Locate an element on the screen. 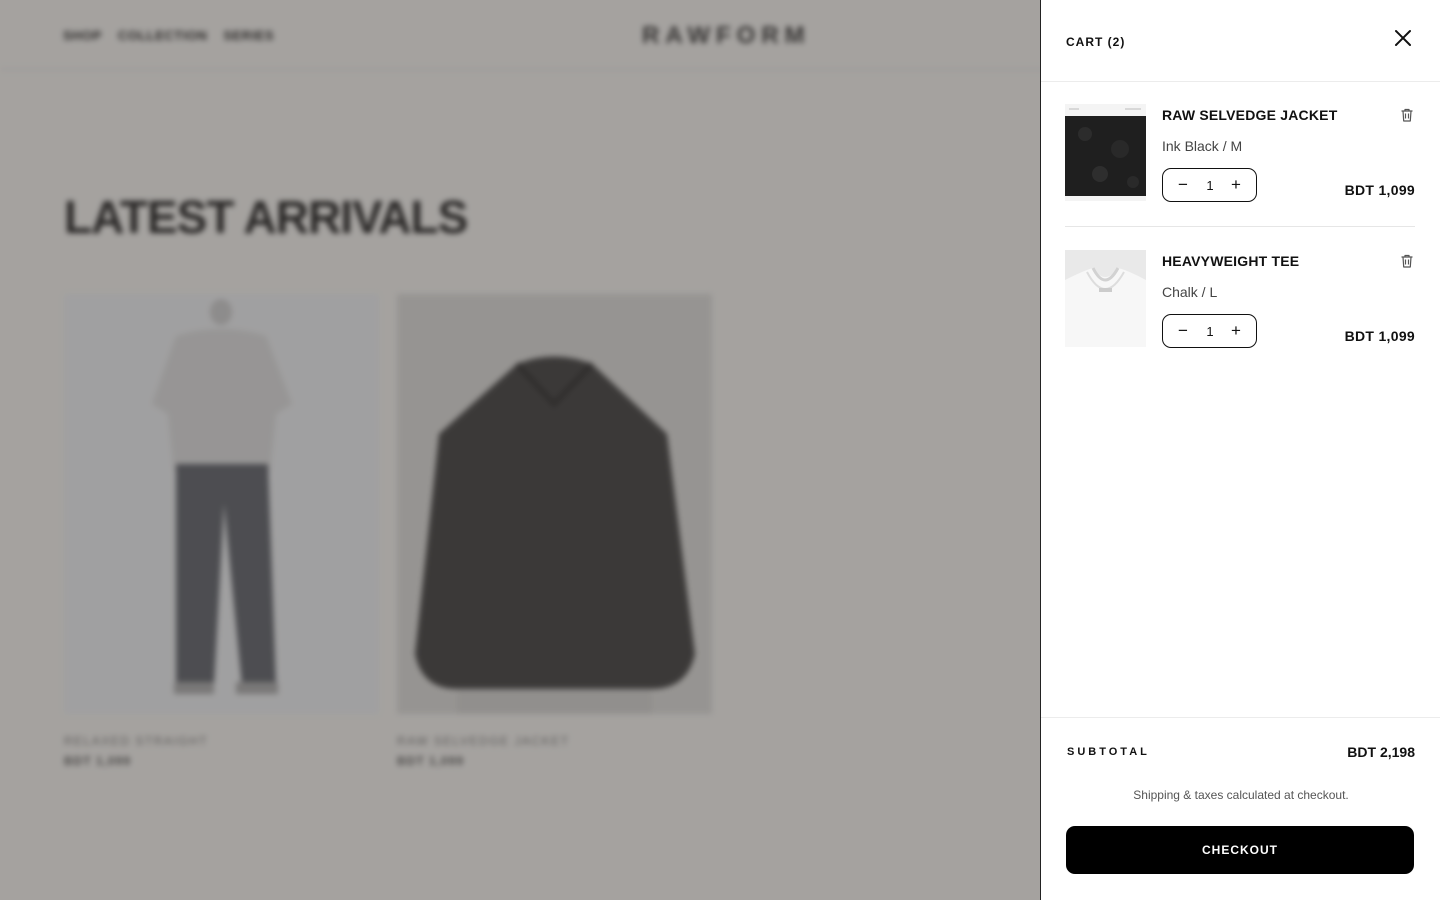  cart-item-variant: Chalk / L is located at coordinates (1190, 292).